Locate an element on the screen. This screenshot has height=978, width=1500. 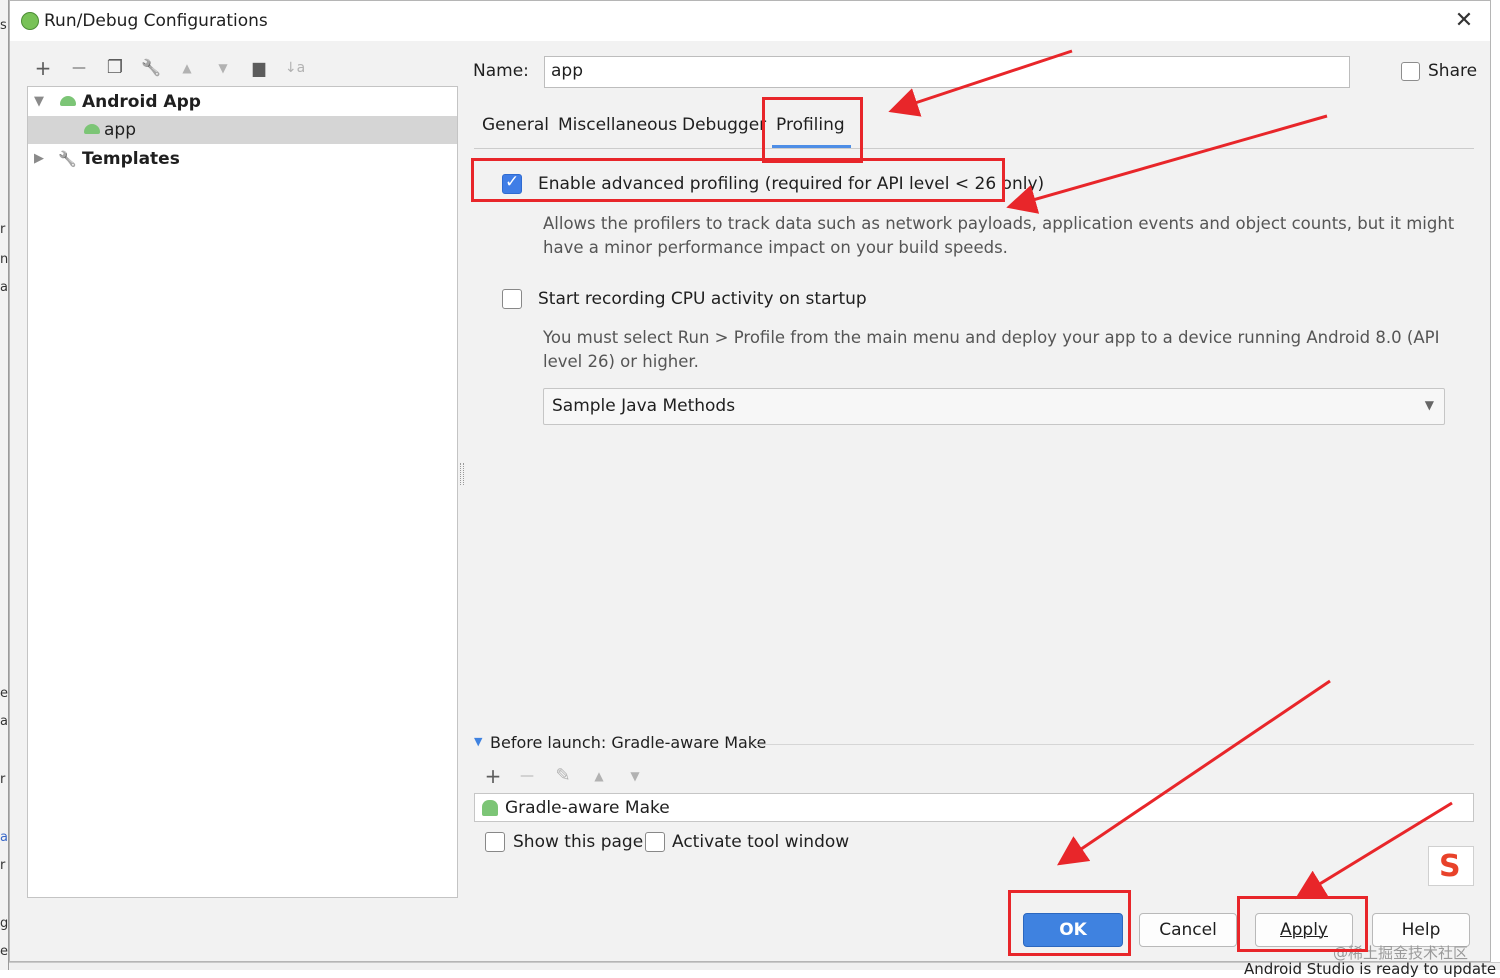
arrow-to-ok is located at coordinates (1194, 772).